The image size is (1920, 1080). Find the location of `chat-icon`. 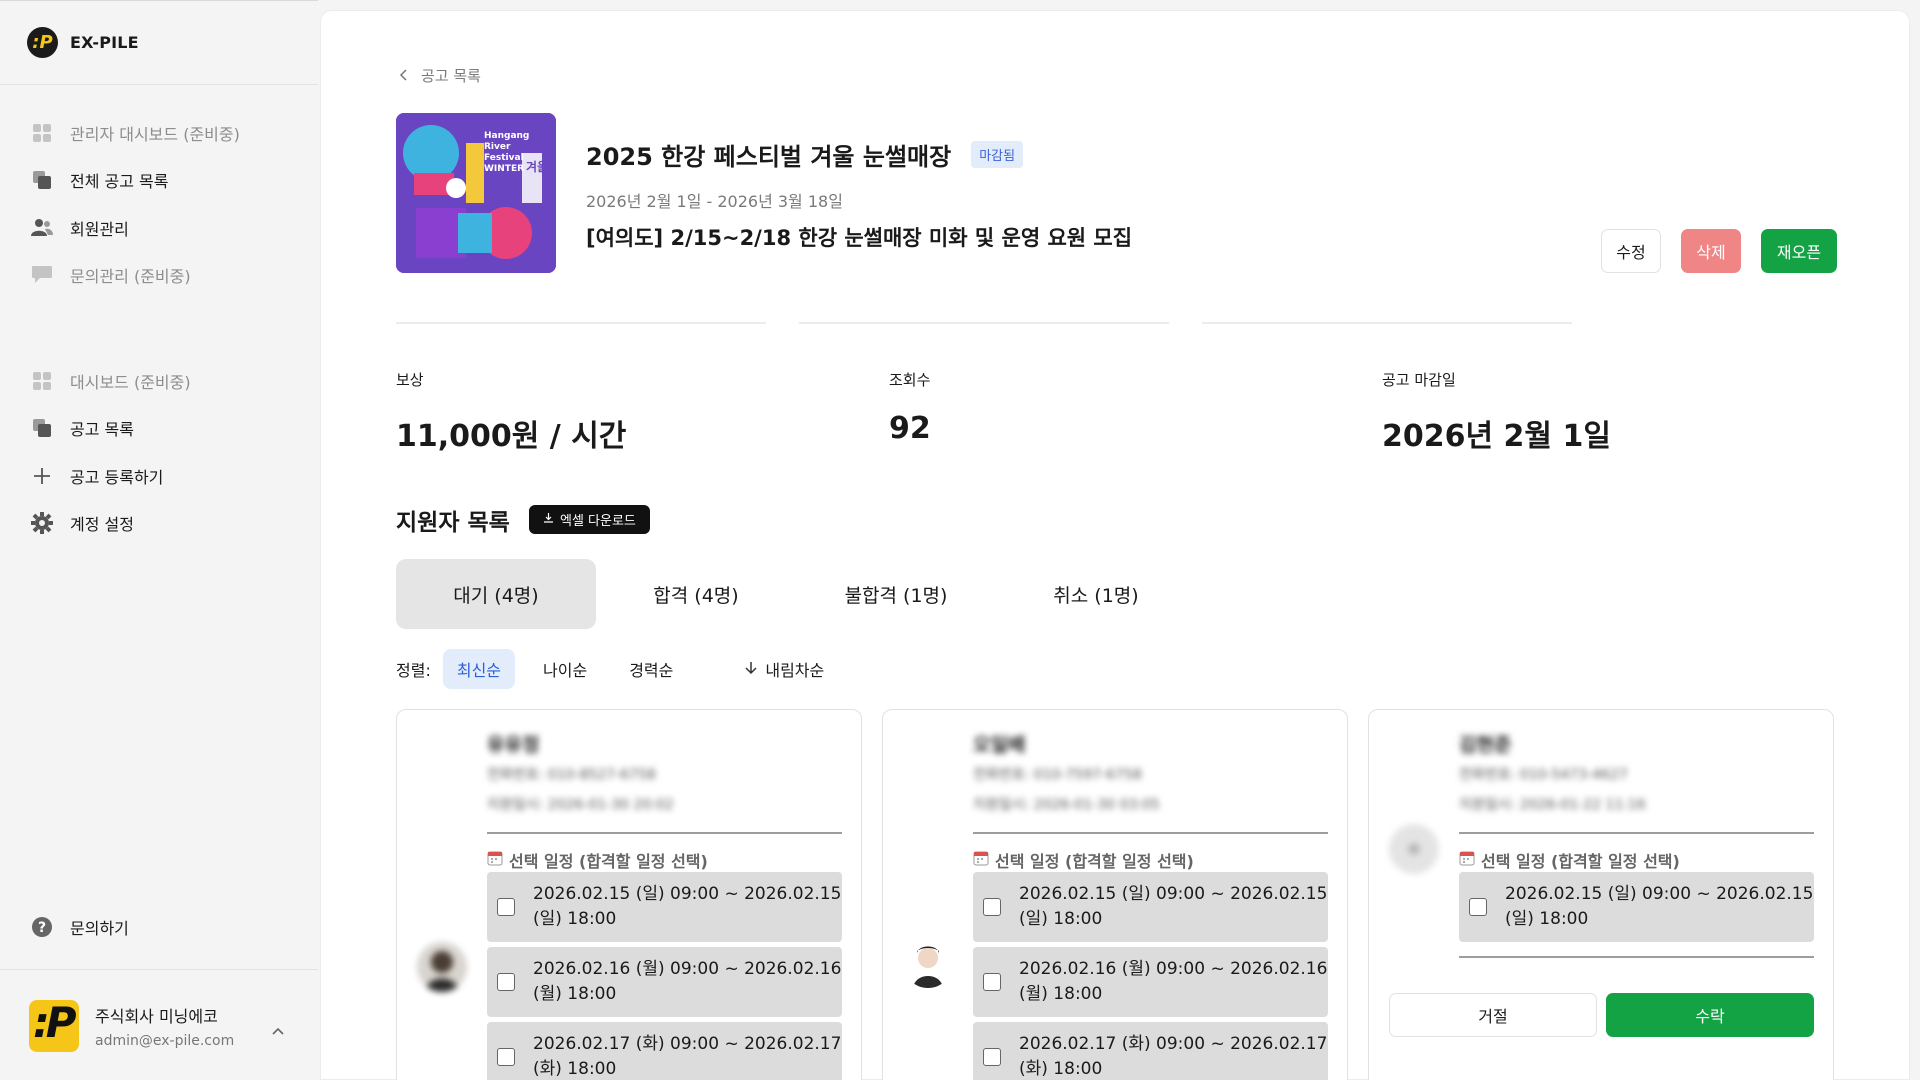

chat-icon is located at coordinates (42, 275).